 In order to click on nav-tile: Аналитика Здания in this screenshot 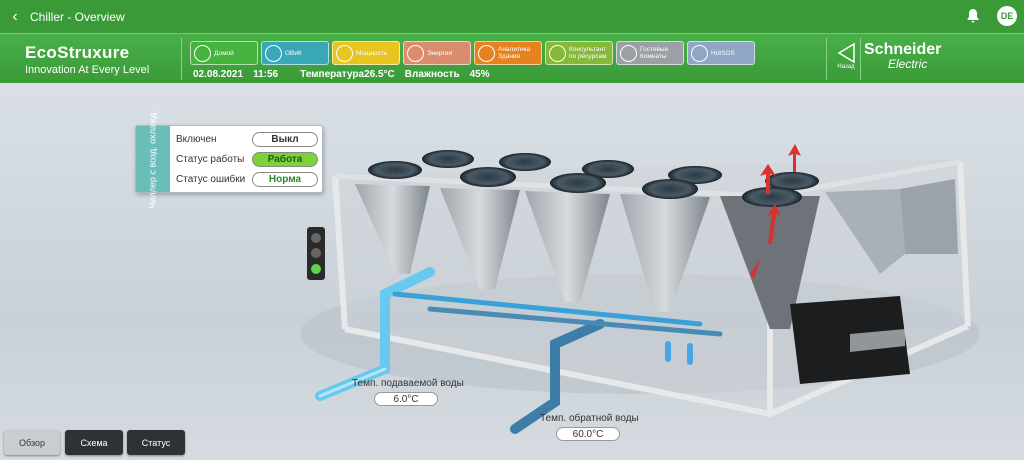, I will do `click(508, 53)`.